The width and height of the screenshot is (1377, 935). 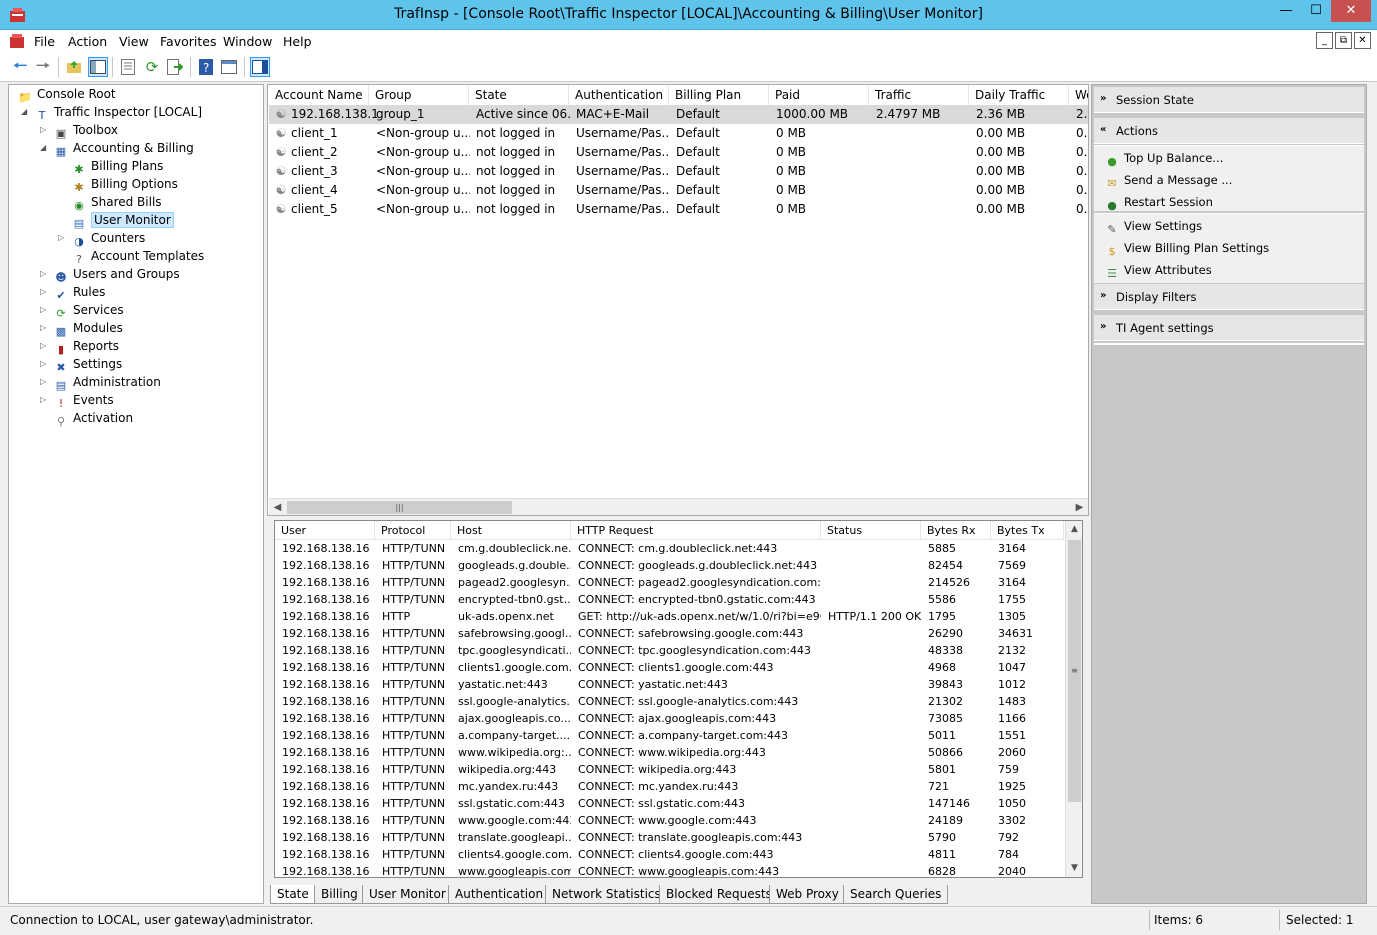 I want to click on tree-node-modules: ▷ ▩ Modules, so click(x=81, y=328).